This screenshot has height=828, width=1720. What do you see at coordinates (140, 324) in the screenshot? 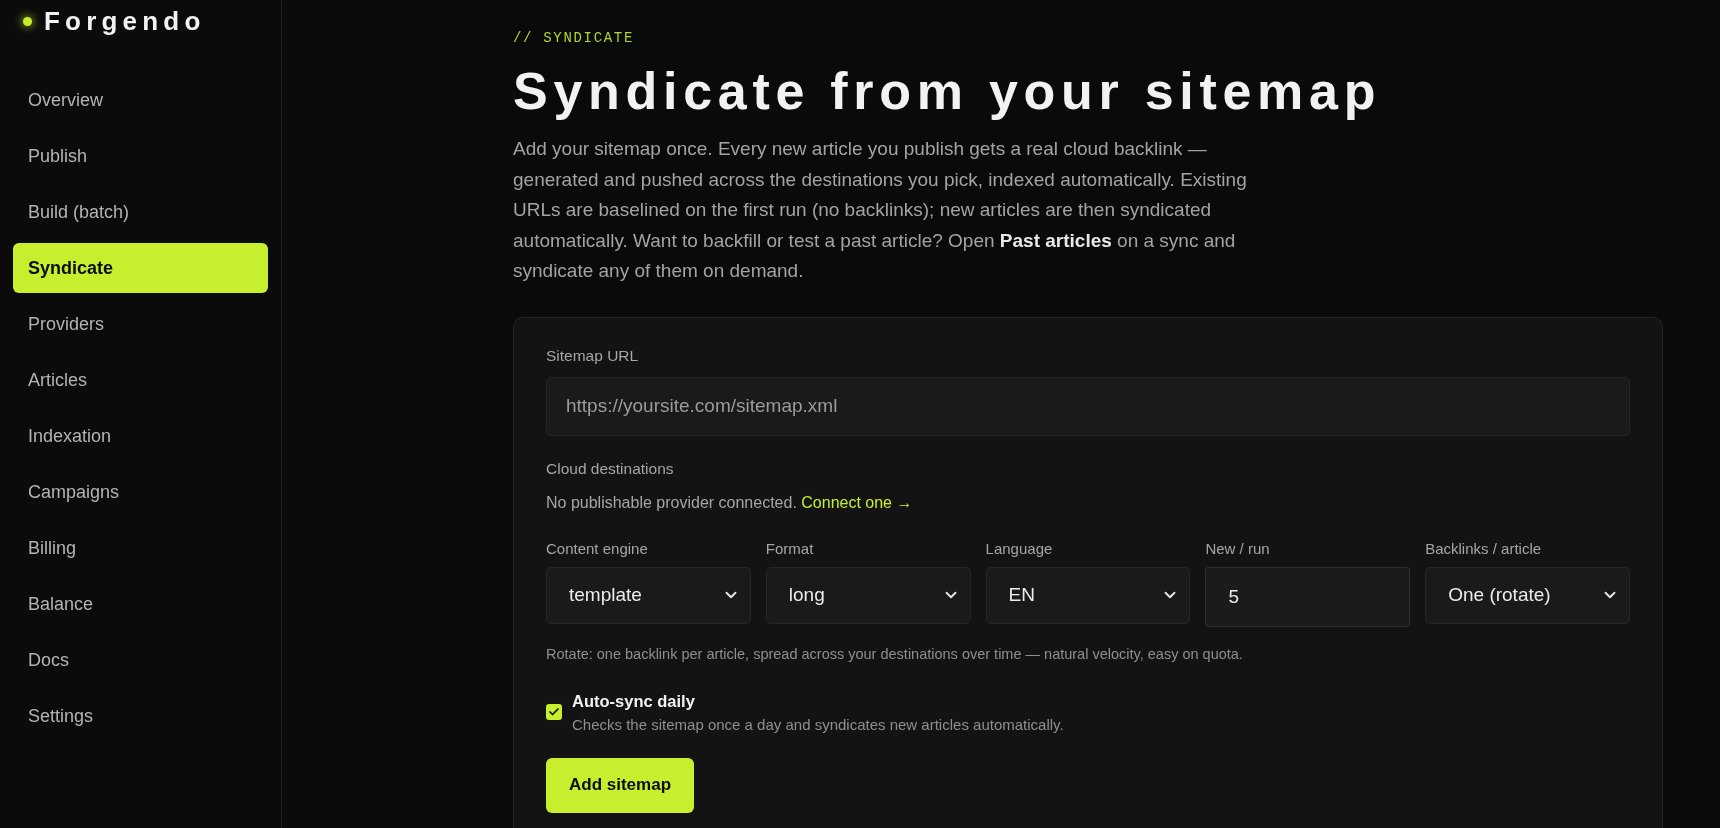
I see `nav-item: Providers` at bounding box center [140, 324].